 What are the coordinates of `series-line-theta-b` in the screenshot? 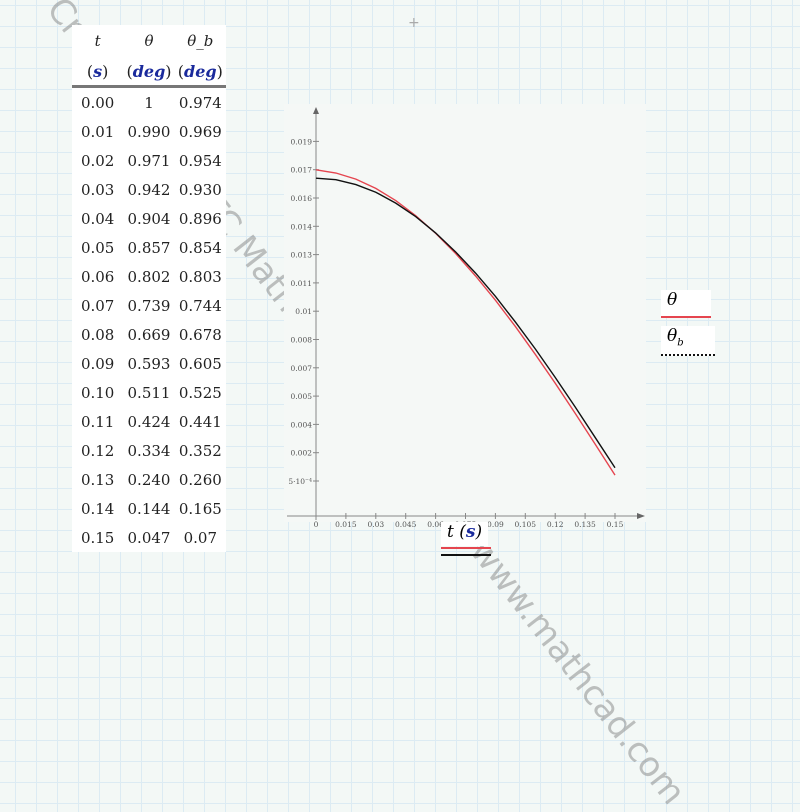 It's located at (465, 323).